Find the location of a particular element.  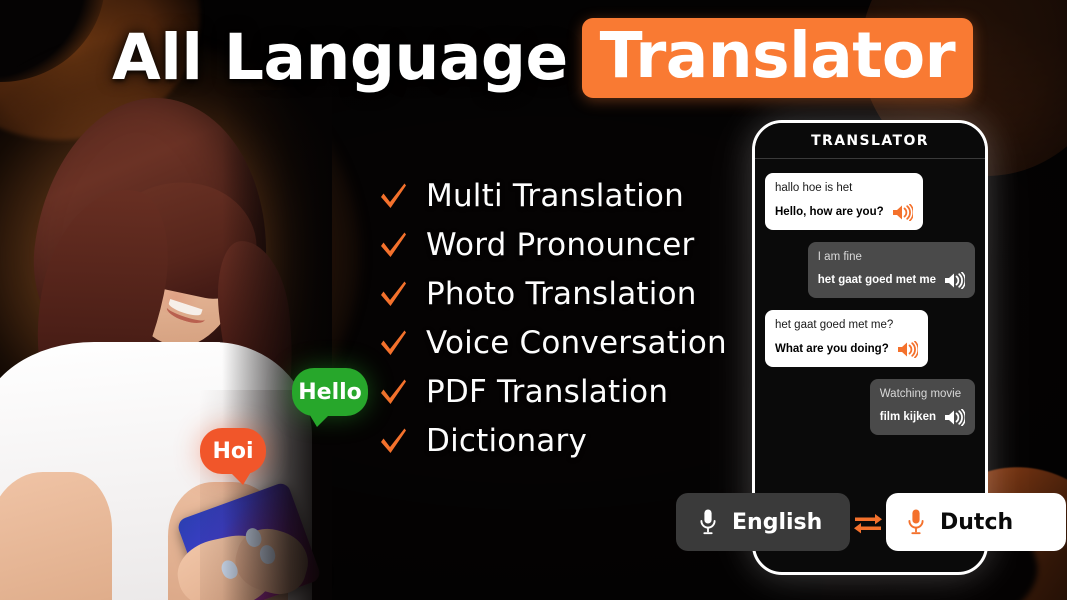

page-title: All Language Translator is located at coordinates (543, 58).